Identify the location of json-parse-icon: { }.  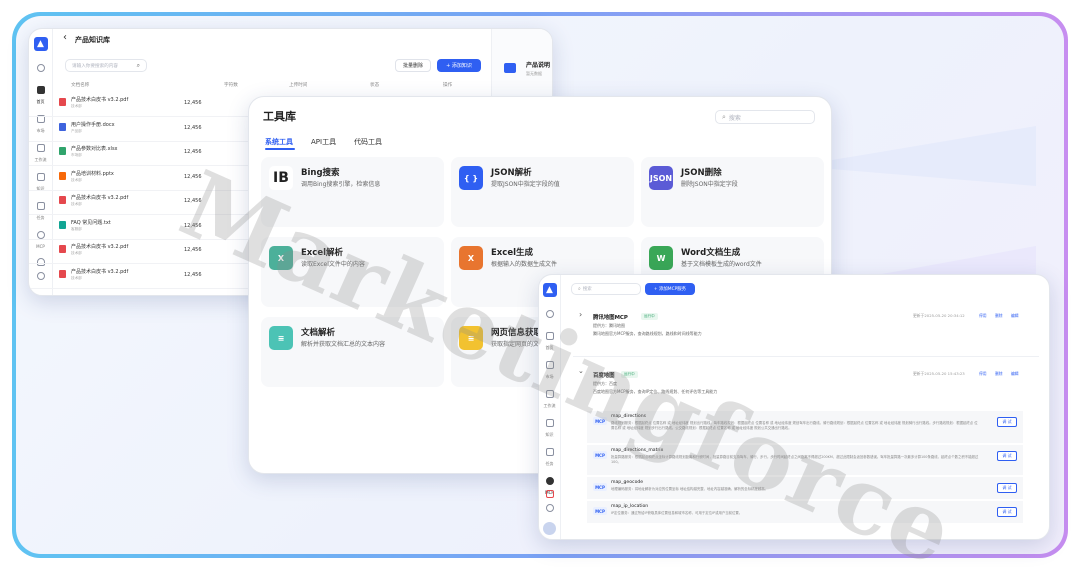
(471, 178).